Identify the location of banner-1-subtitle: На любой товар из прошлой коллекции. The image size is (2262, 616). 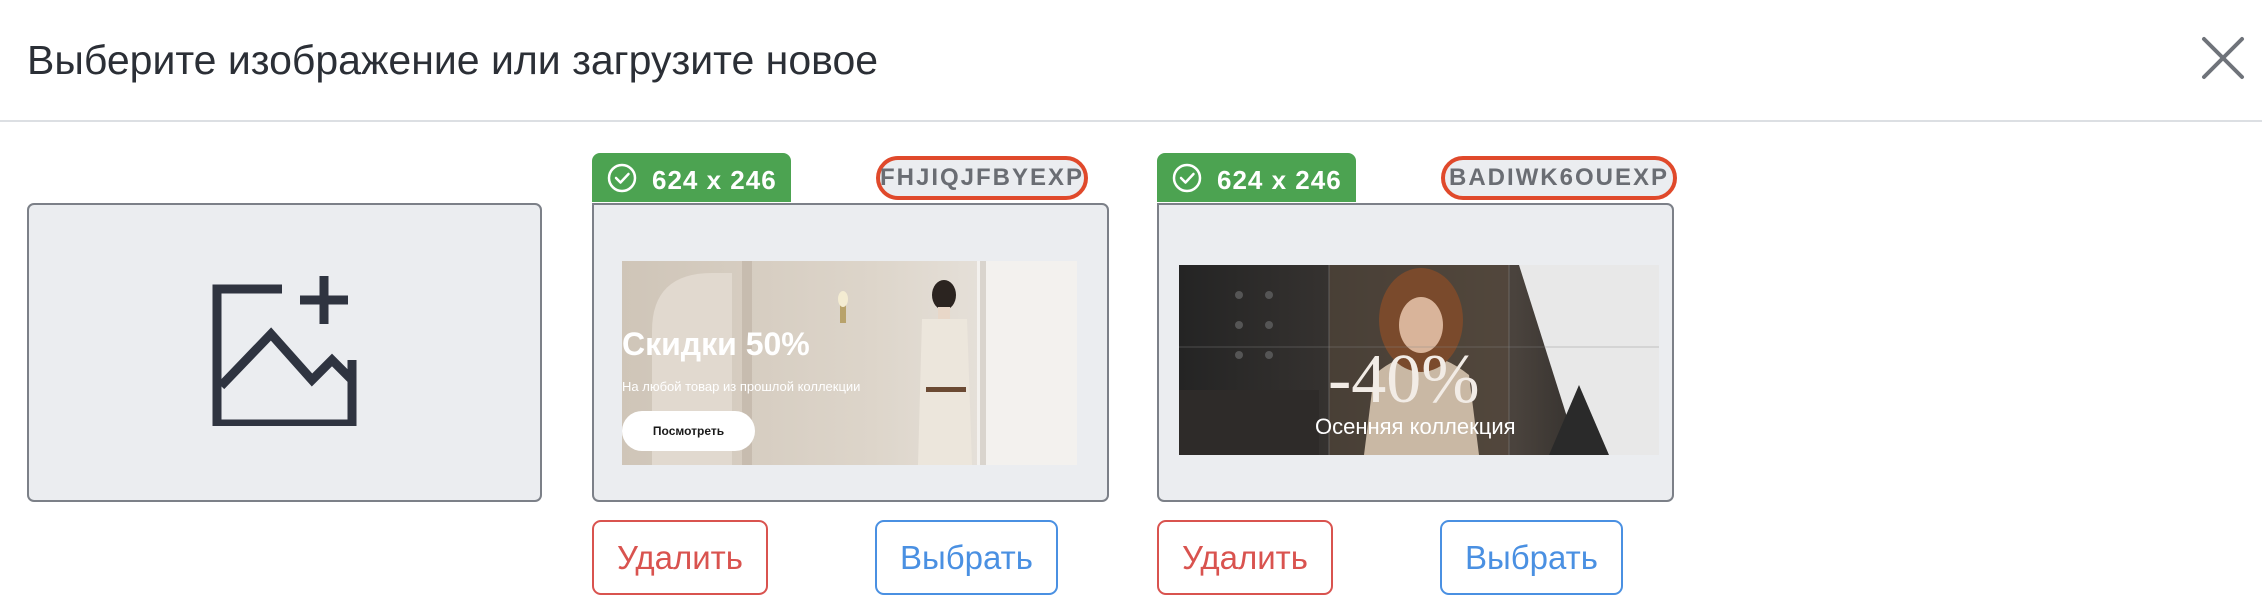
(741, 386).